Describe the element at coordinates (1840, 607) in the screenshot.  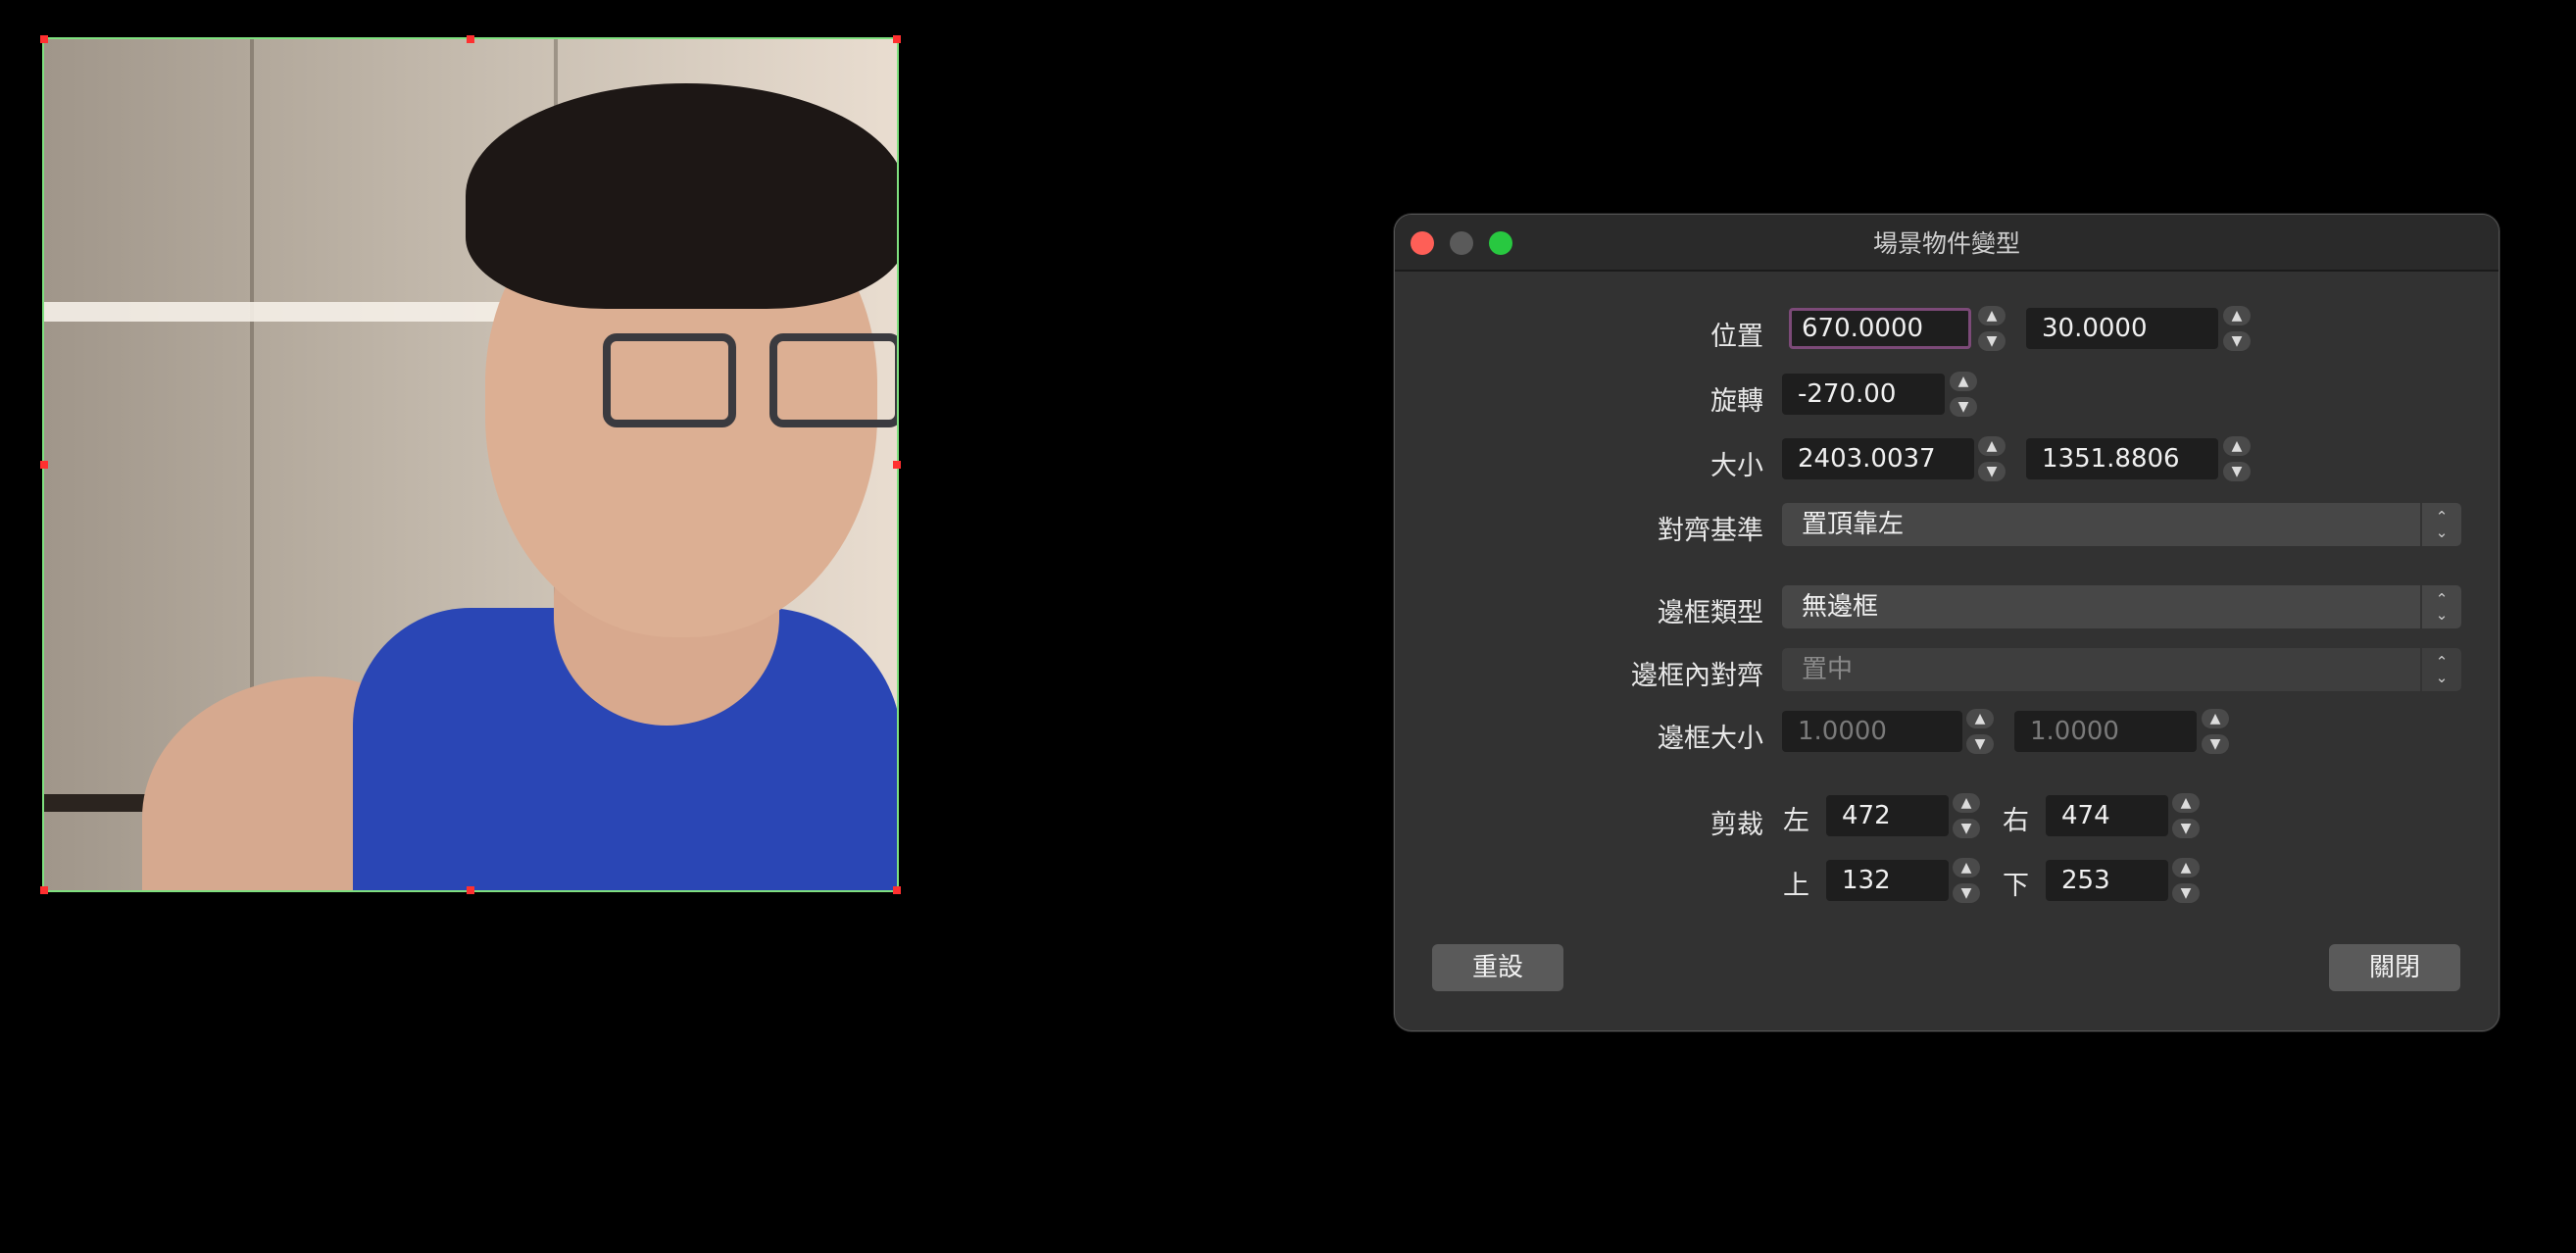
I see `bounds-type-value: 無邊框` at that location.